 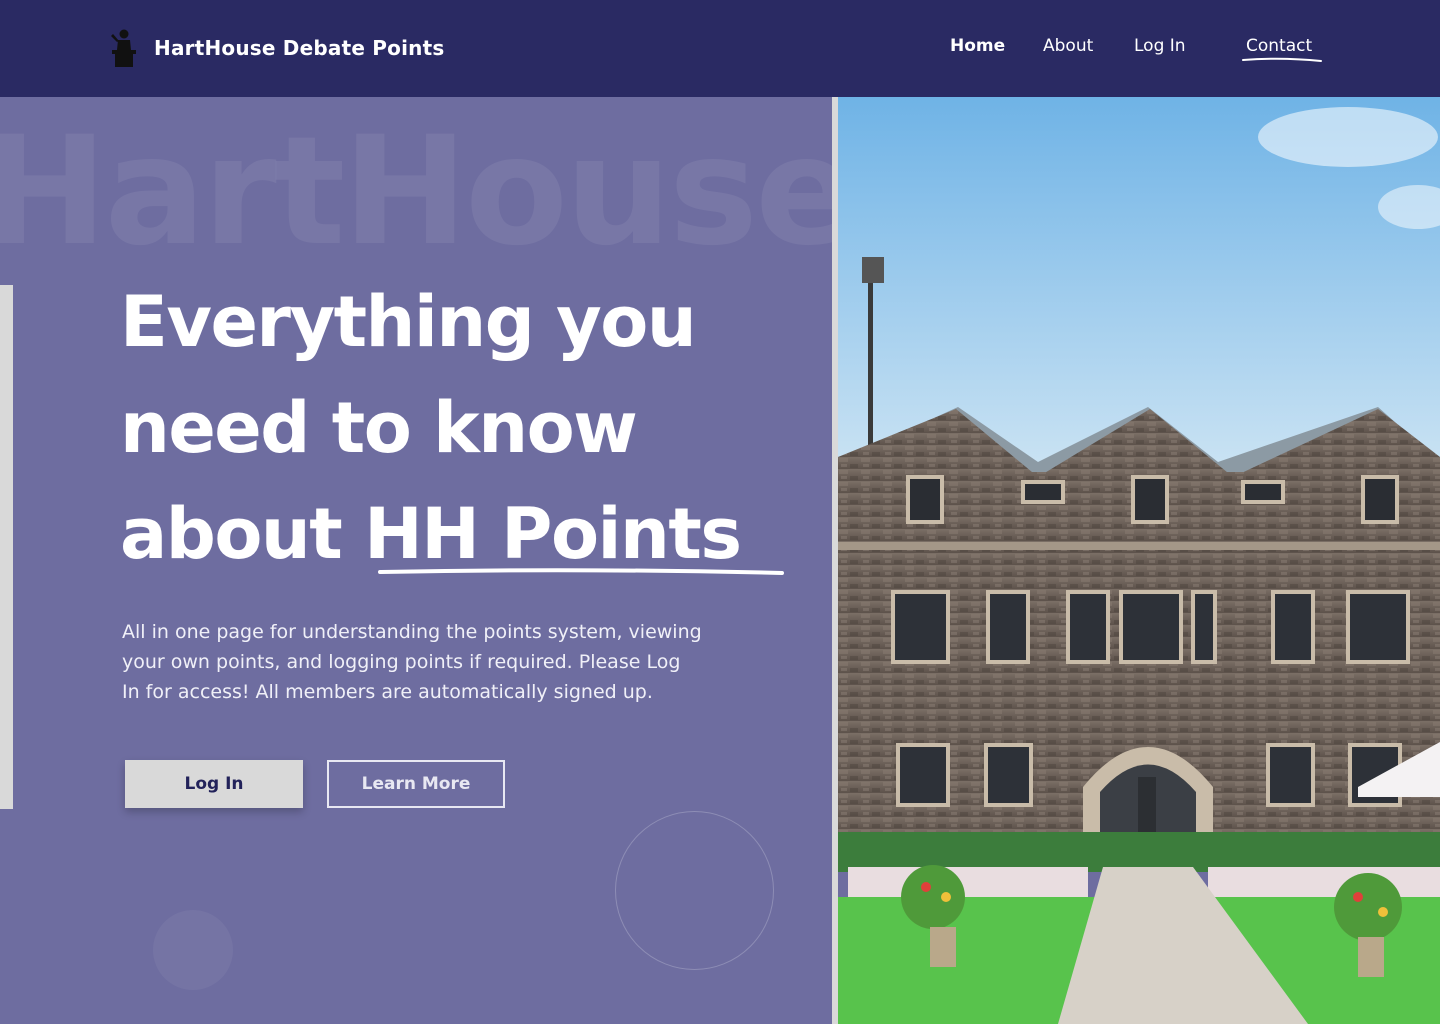 What do you see at coordinates (408, 322) in the screenshot?
I see `headline-line-1: Everything you` at bounding box center [408, 322].